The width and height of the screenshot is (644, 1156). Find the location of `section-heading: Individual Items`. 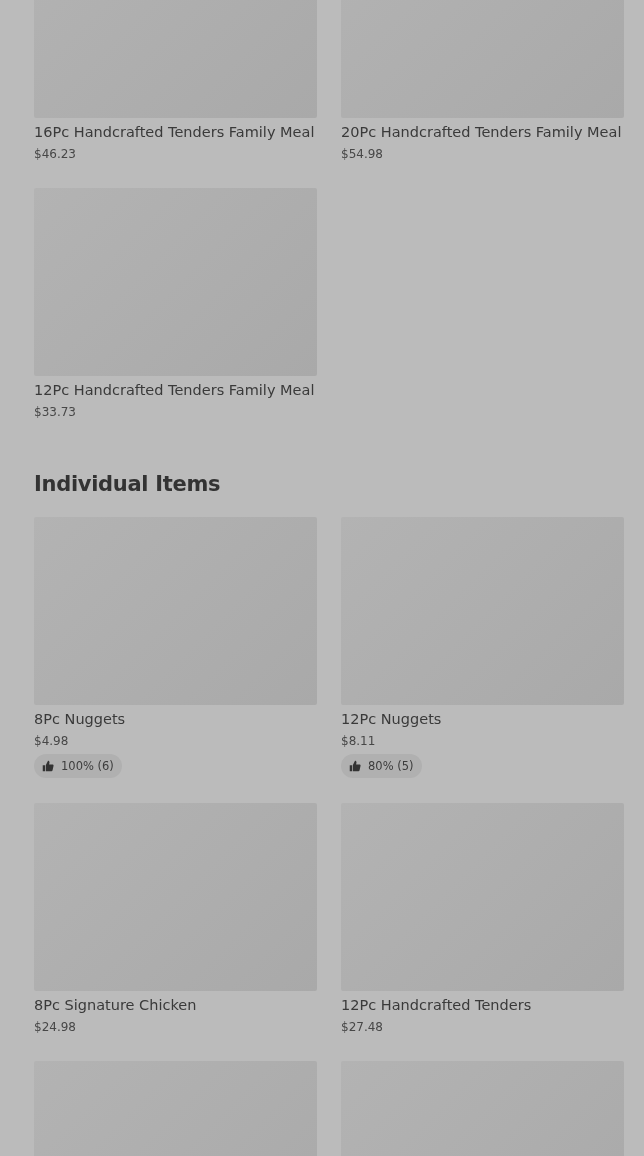

section-heading: Individual Items is located at coordinates (128, 484).